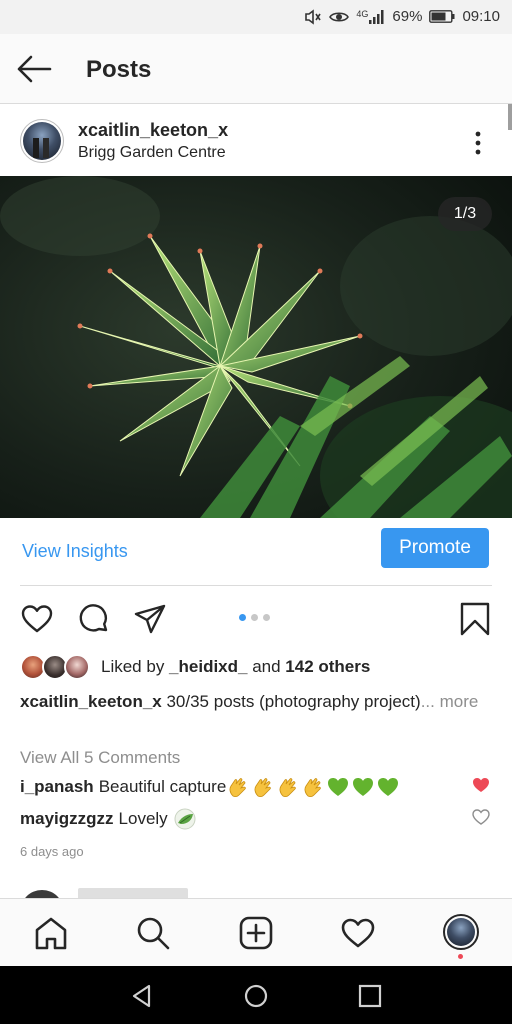  What do you see at coordinates (67, 819) in the screenshot?
I see `comment-username: mayigzzgzz` at bounding box center [67, 819].